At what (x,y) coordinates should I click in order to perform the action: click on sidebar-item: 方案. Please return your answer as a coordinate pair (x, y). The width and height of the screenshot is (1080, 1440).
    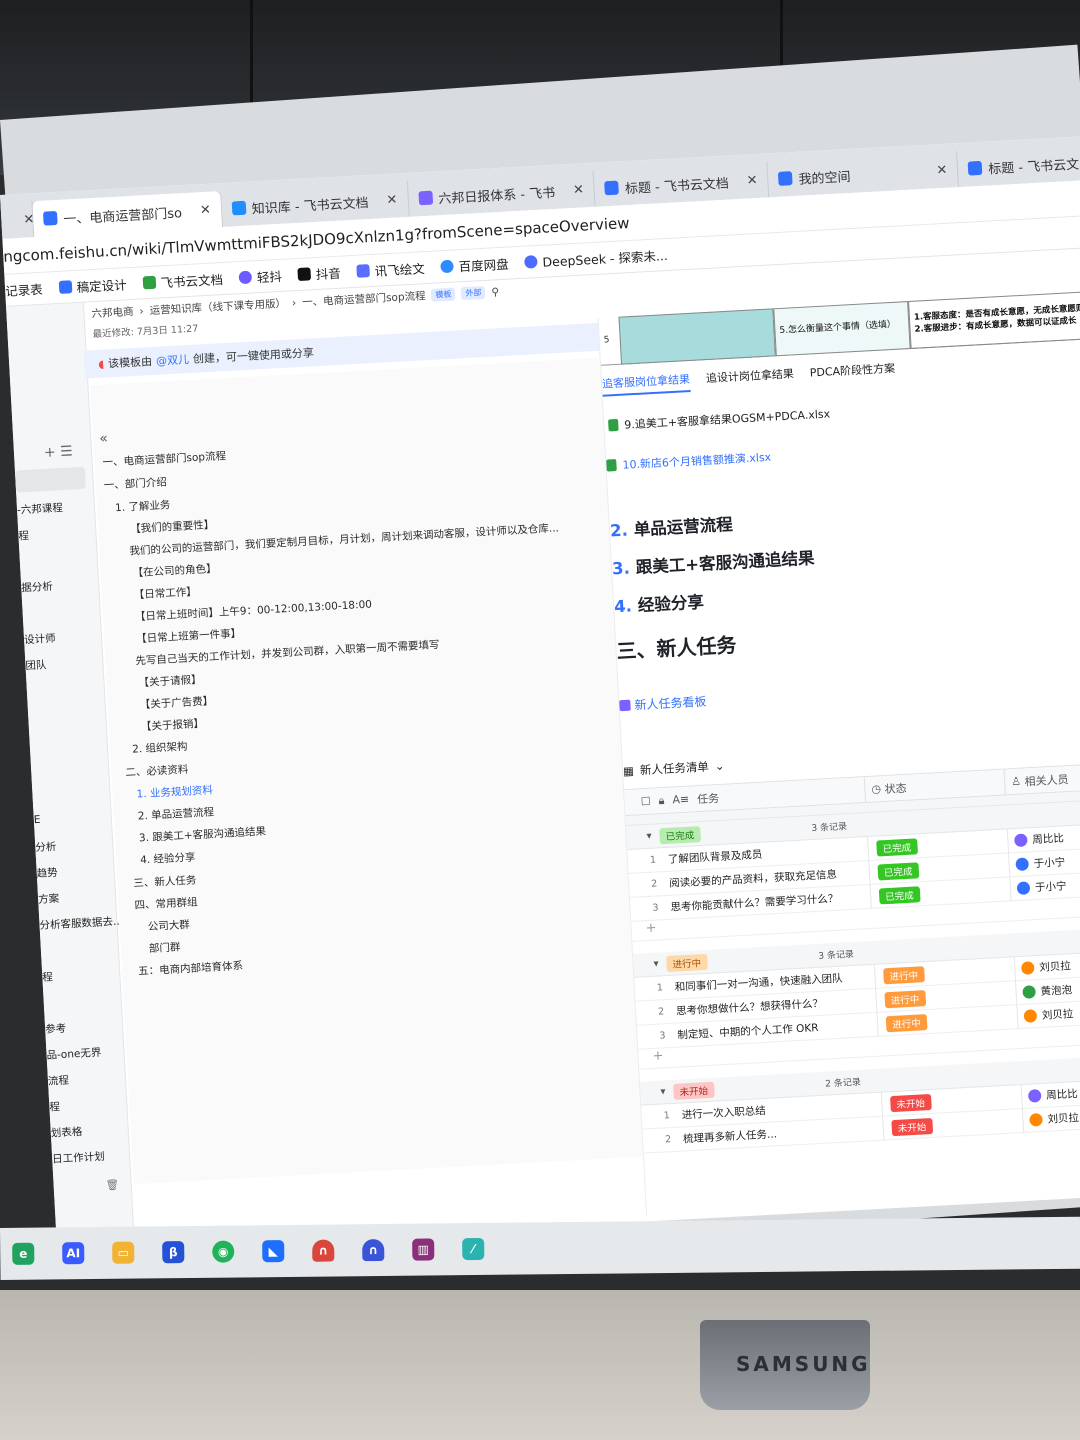
    Looking at the image, I should click on (49, 899).